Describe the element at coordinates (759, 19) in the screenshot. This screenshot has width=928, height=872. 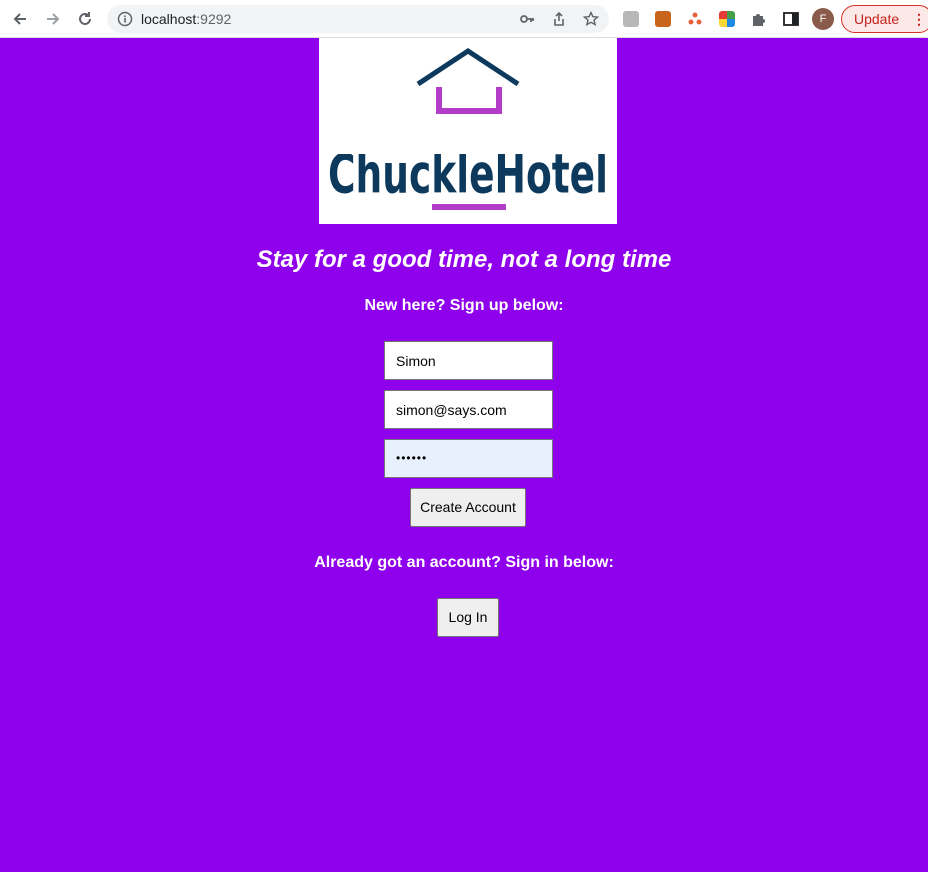
I see `extensions-puzzle-icon` at that location.